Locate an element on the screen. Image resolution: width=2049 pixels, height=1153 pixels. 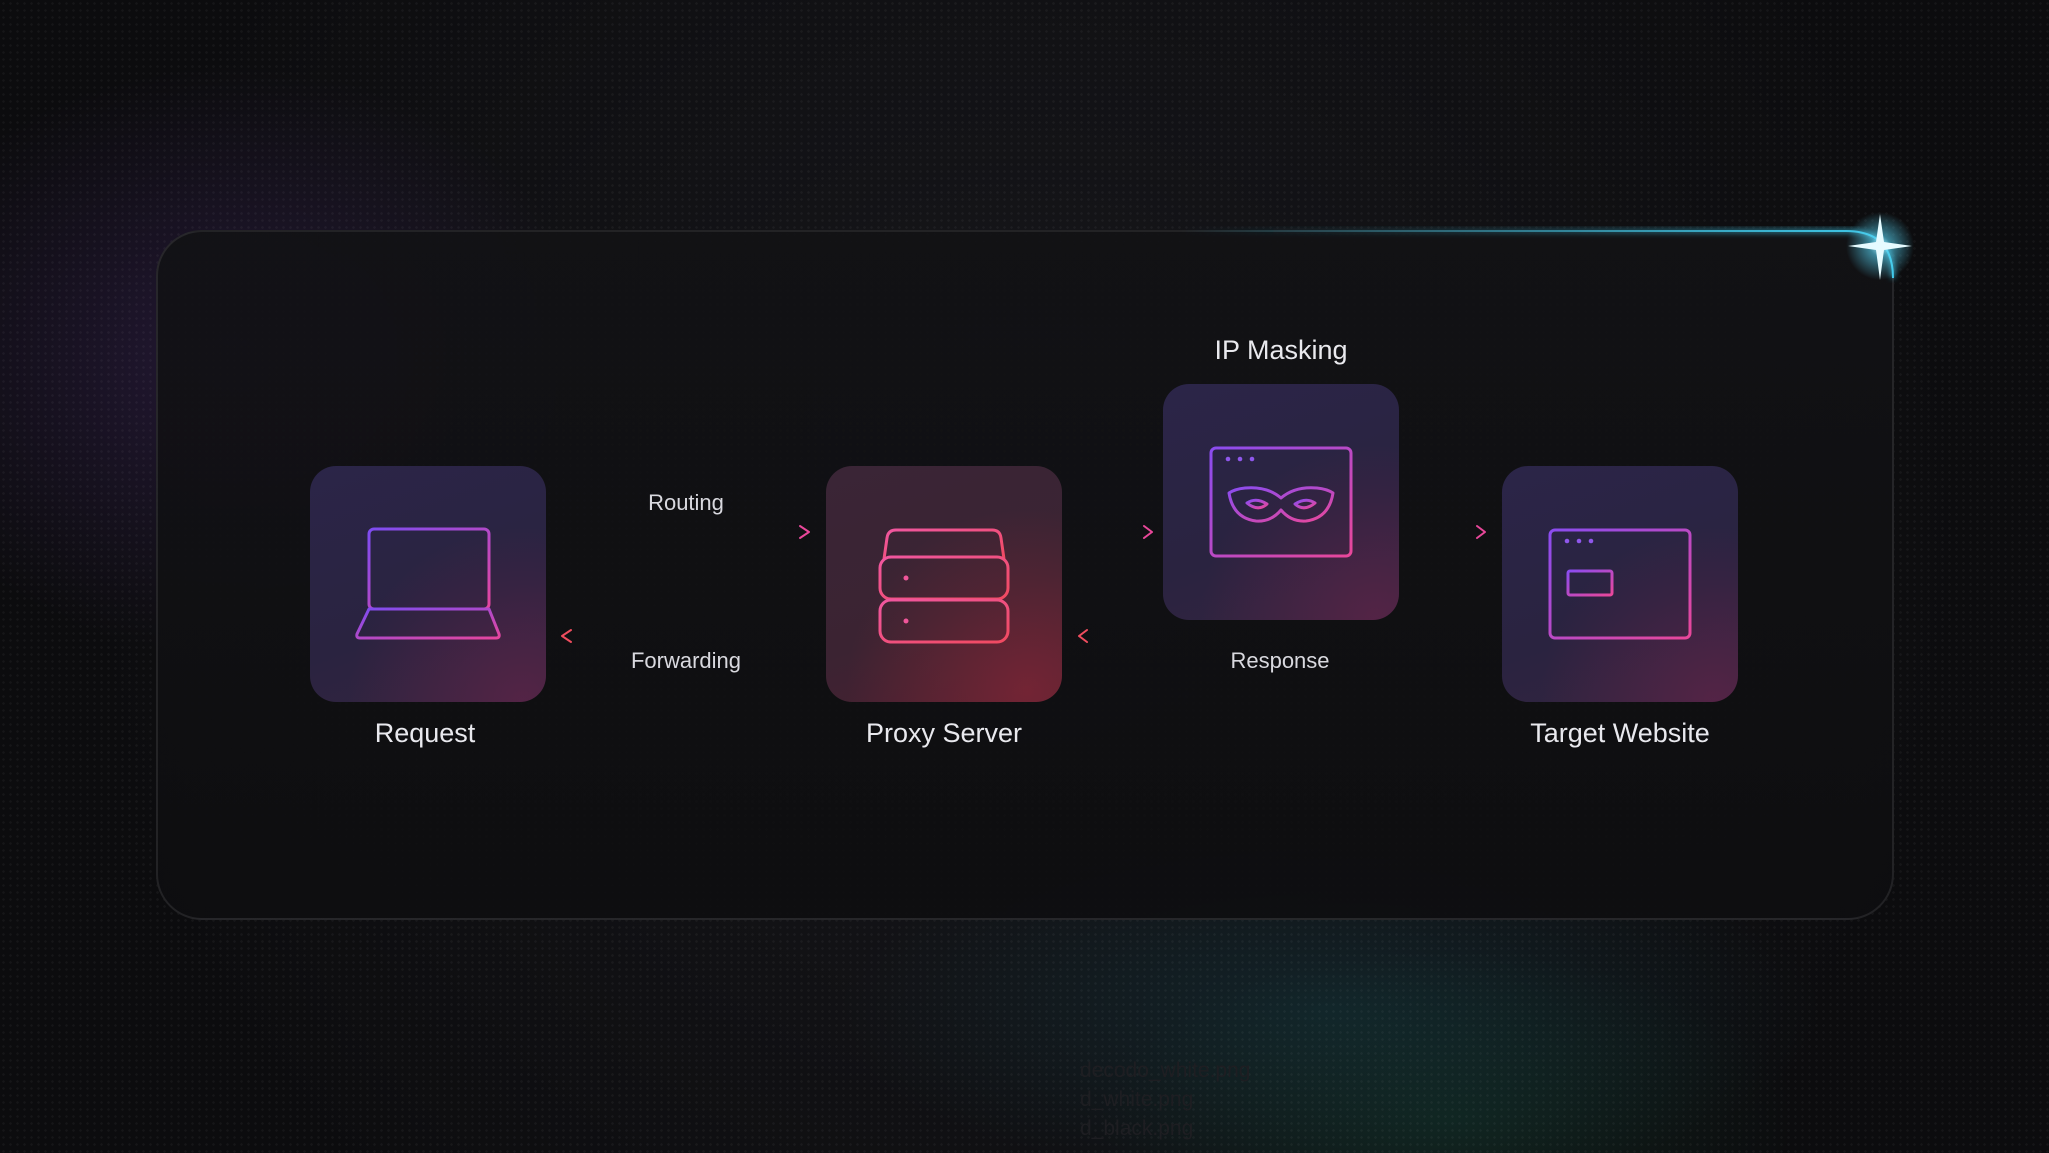
connection-arrows is located at coordinates (1023, 584).